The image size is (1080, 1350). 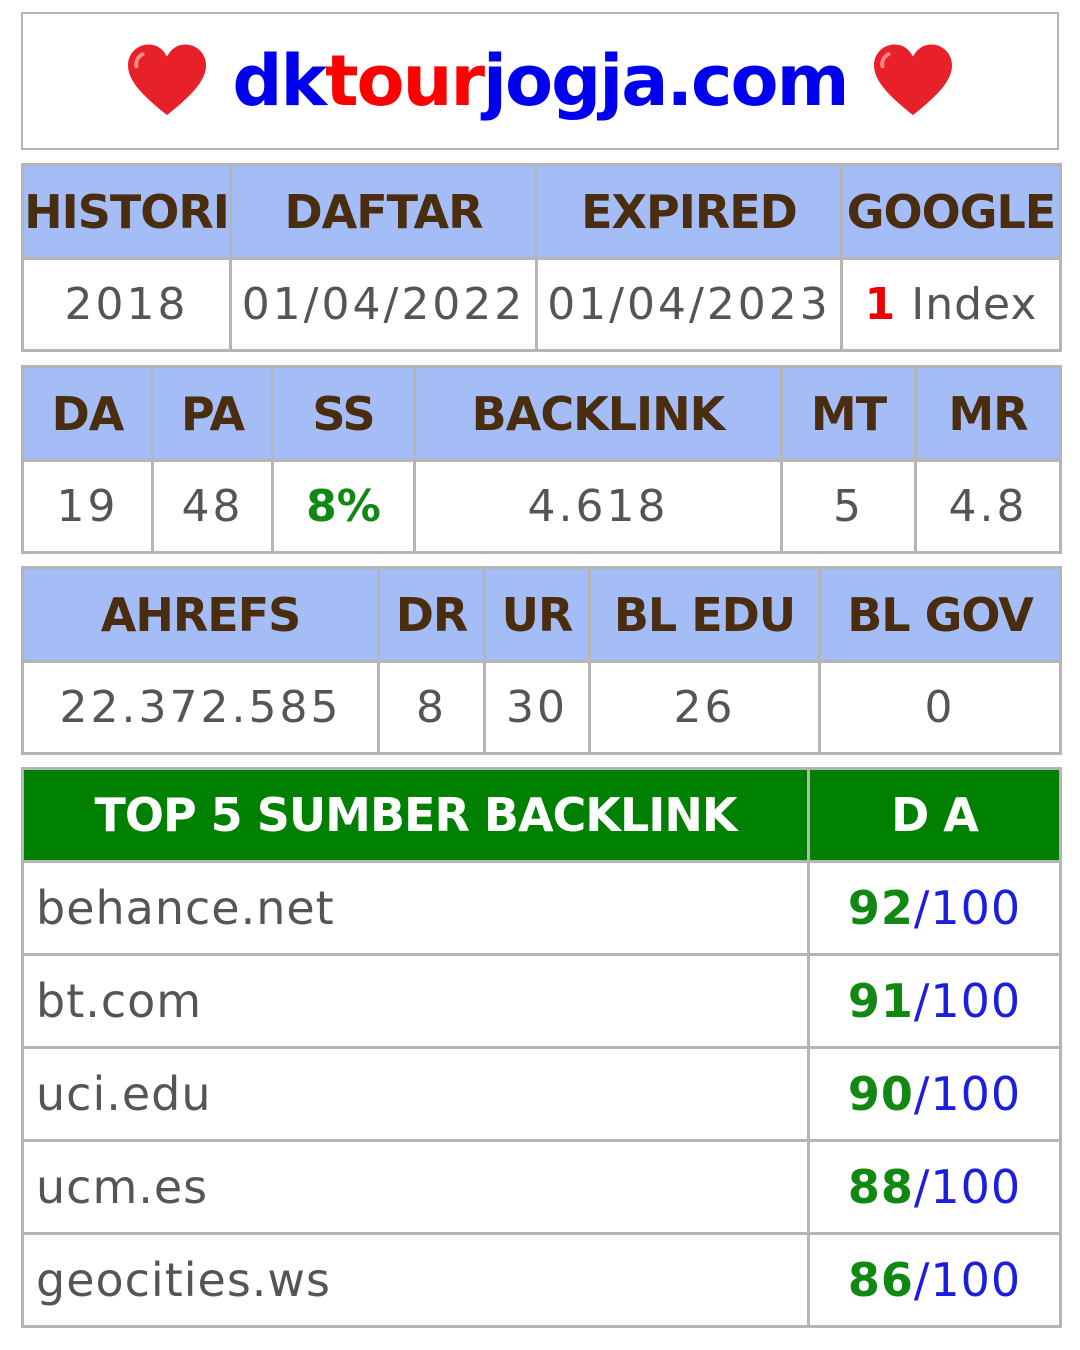 I want to click on source-da-value: 91, so click(x=880, y=1001).